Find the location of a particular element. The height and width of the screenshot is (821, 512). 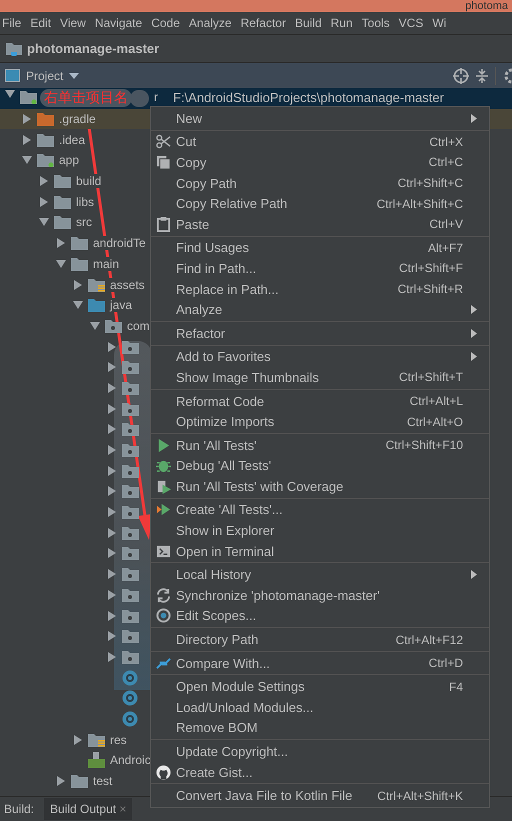

context-menu-item: Directory Path Ctrl+Alt+F12 is located at coordinates (320, 639).